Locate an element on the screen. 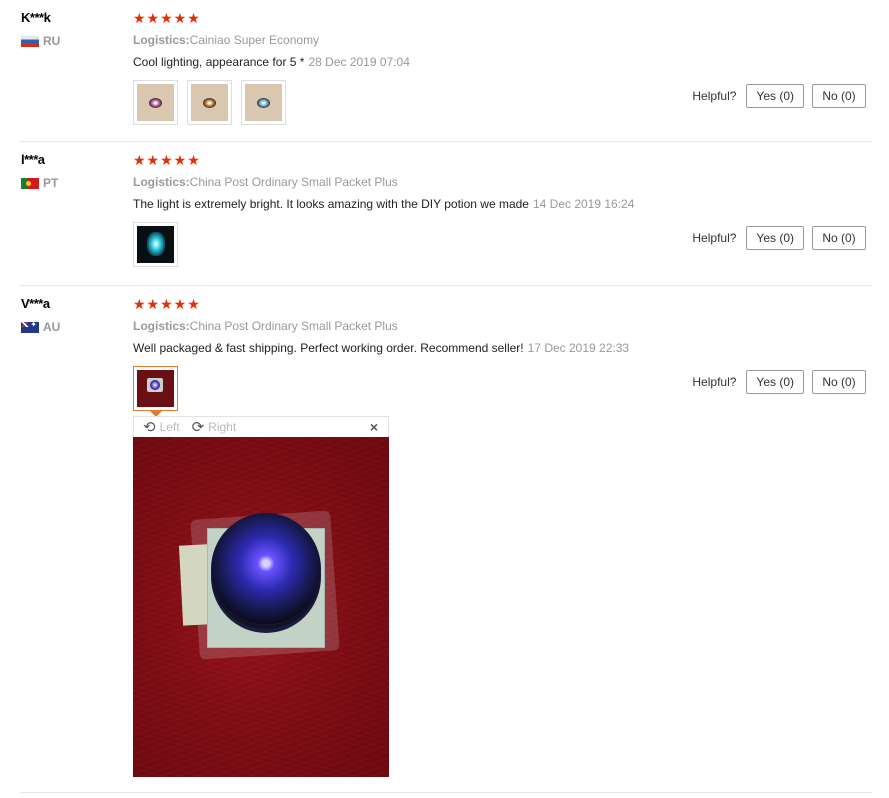  review-photo-thumbnail-selected is located at coordinates (155, 391).